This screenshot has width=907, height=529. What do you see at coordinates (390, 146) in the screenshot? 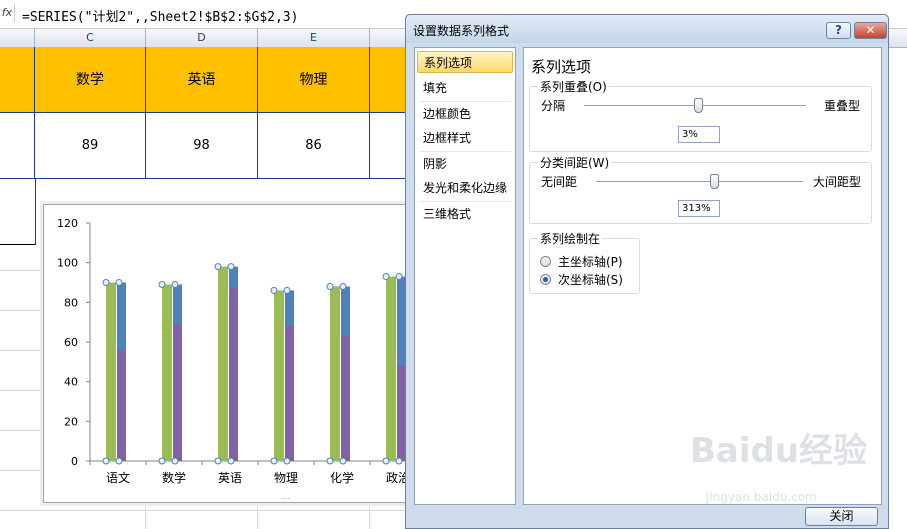
I see `value-cell-f` at bounding box center [390, 146].